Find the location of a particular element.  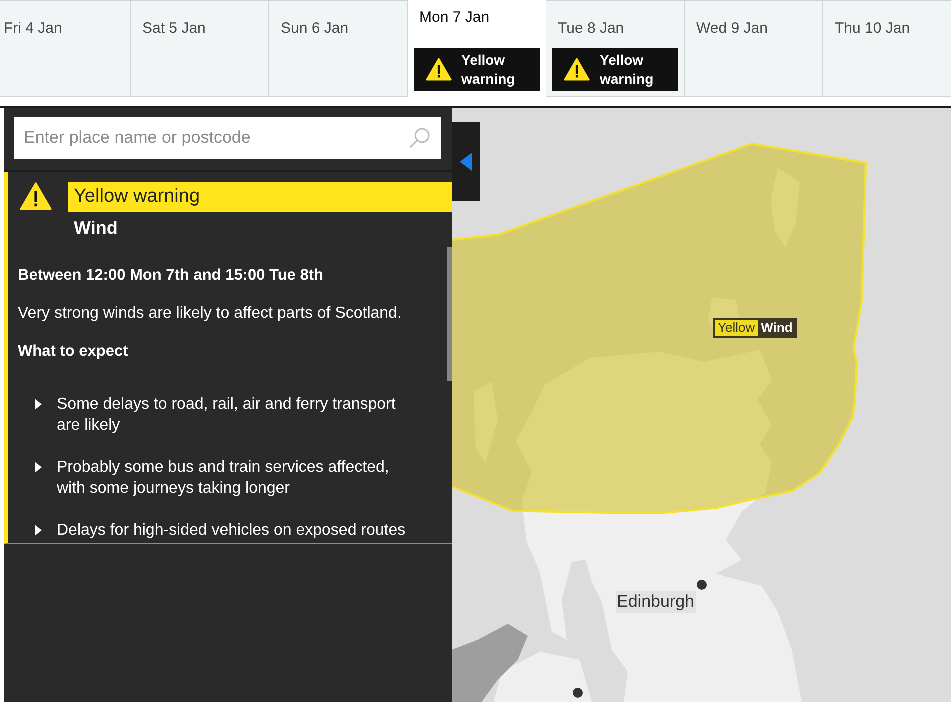

day-tab: Tue 8 Jan Yellow warning is located at coordinates (615, 48).